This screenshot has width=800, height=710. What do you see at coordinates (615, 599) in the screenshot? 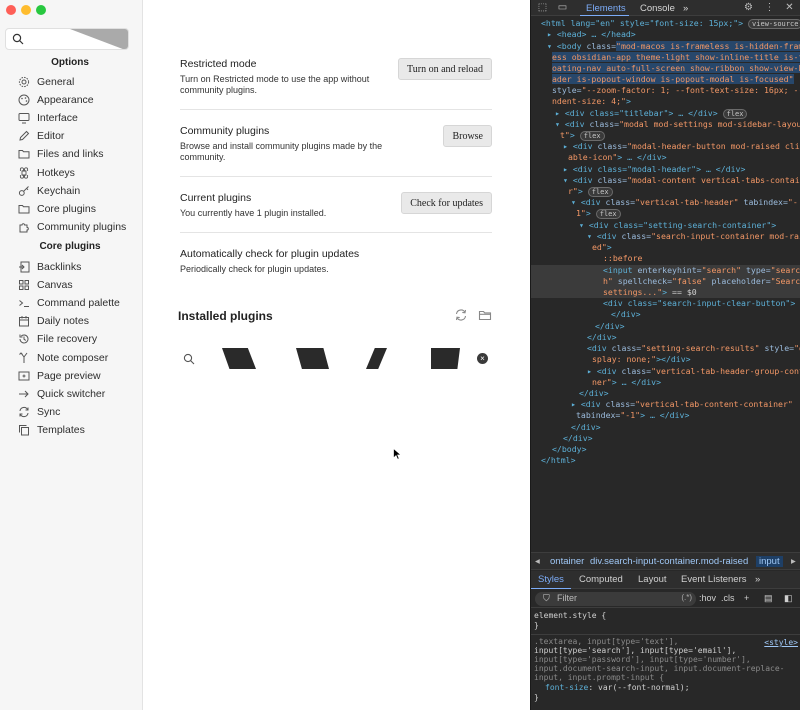
I see `styles-filter-input: ⛉ Filter (.*)` at bounding box center [615, 599].